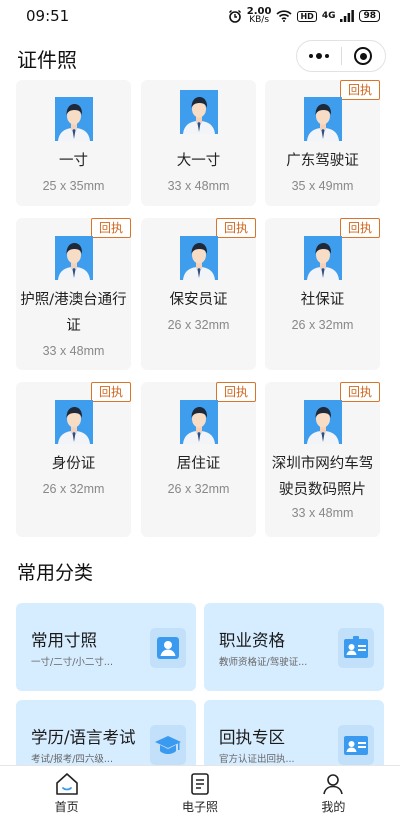  Describe the element at coordinates (198, 464) in the screenshot. I see `photo-name: 居住证` at that location.